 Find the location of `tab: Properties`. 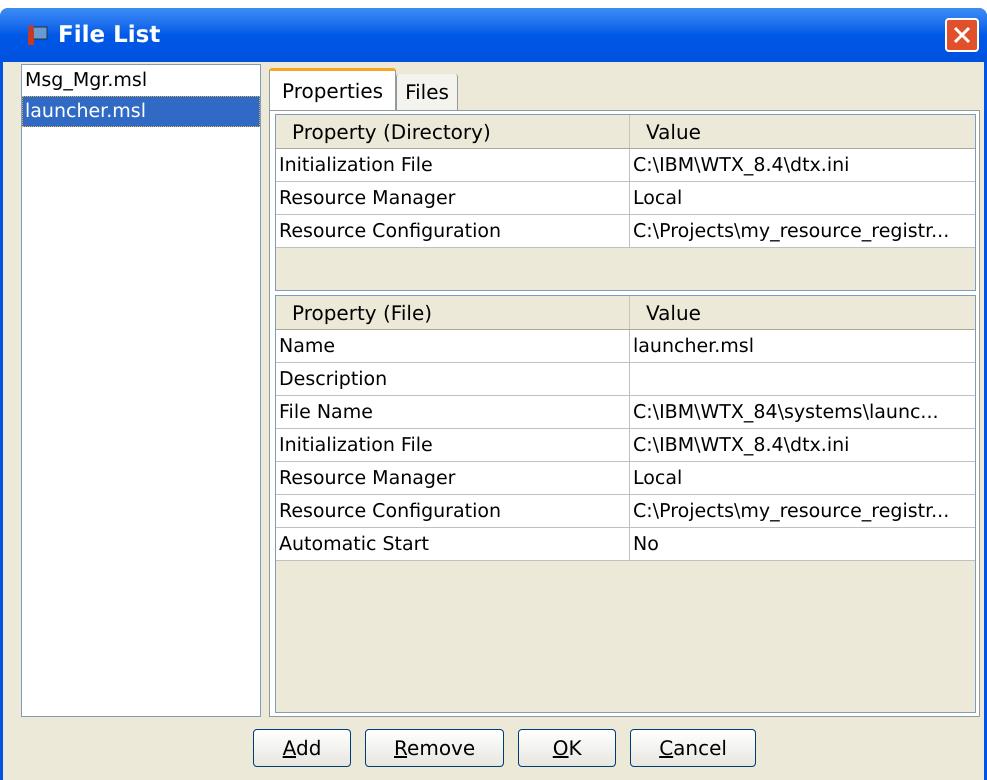

tab: Properties is located at coordinates (332, 89).